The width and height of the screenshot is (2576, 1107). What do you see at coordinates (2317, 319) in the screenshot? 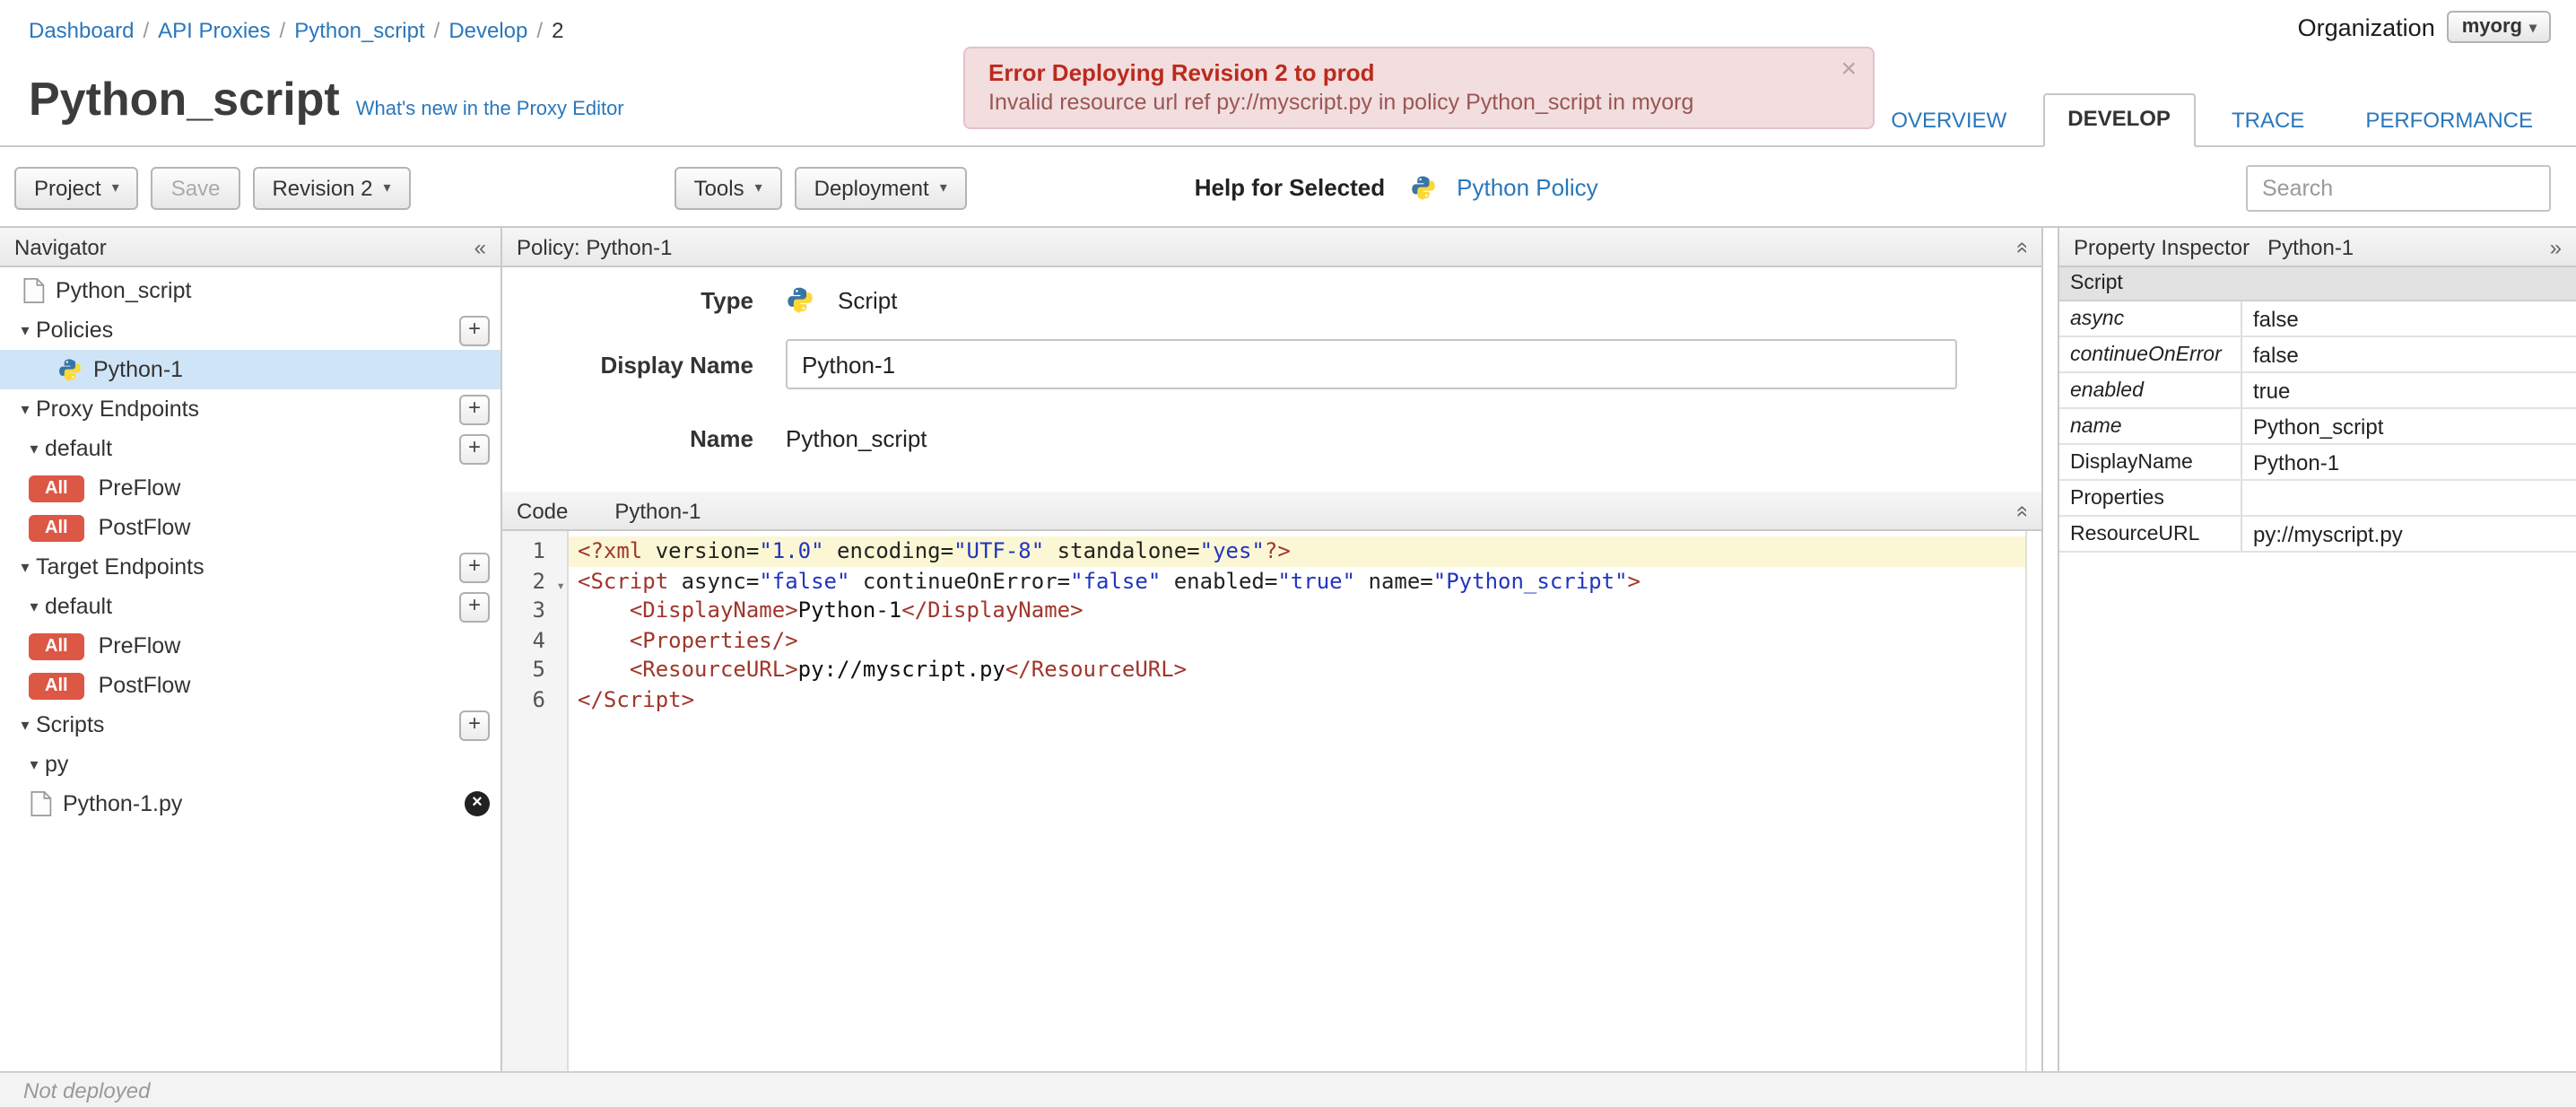
I see `property-row-async: async false` at bounding box center [2317, 319].